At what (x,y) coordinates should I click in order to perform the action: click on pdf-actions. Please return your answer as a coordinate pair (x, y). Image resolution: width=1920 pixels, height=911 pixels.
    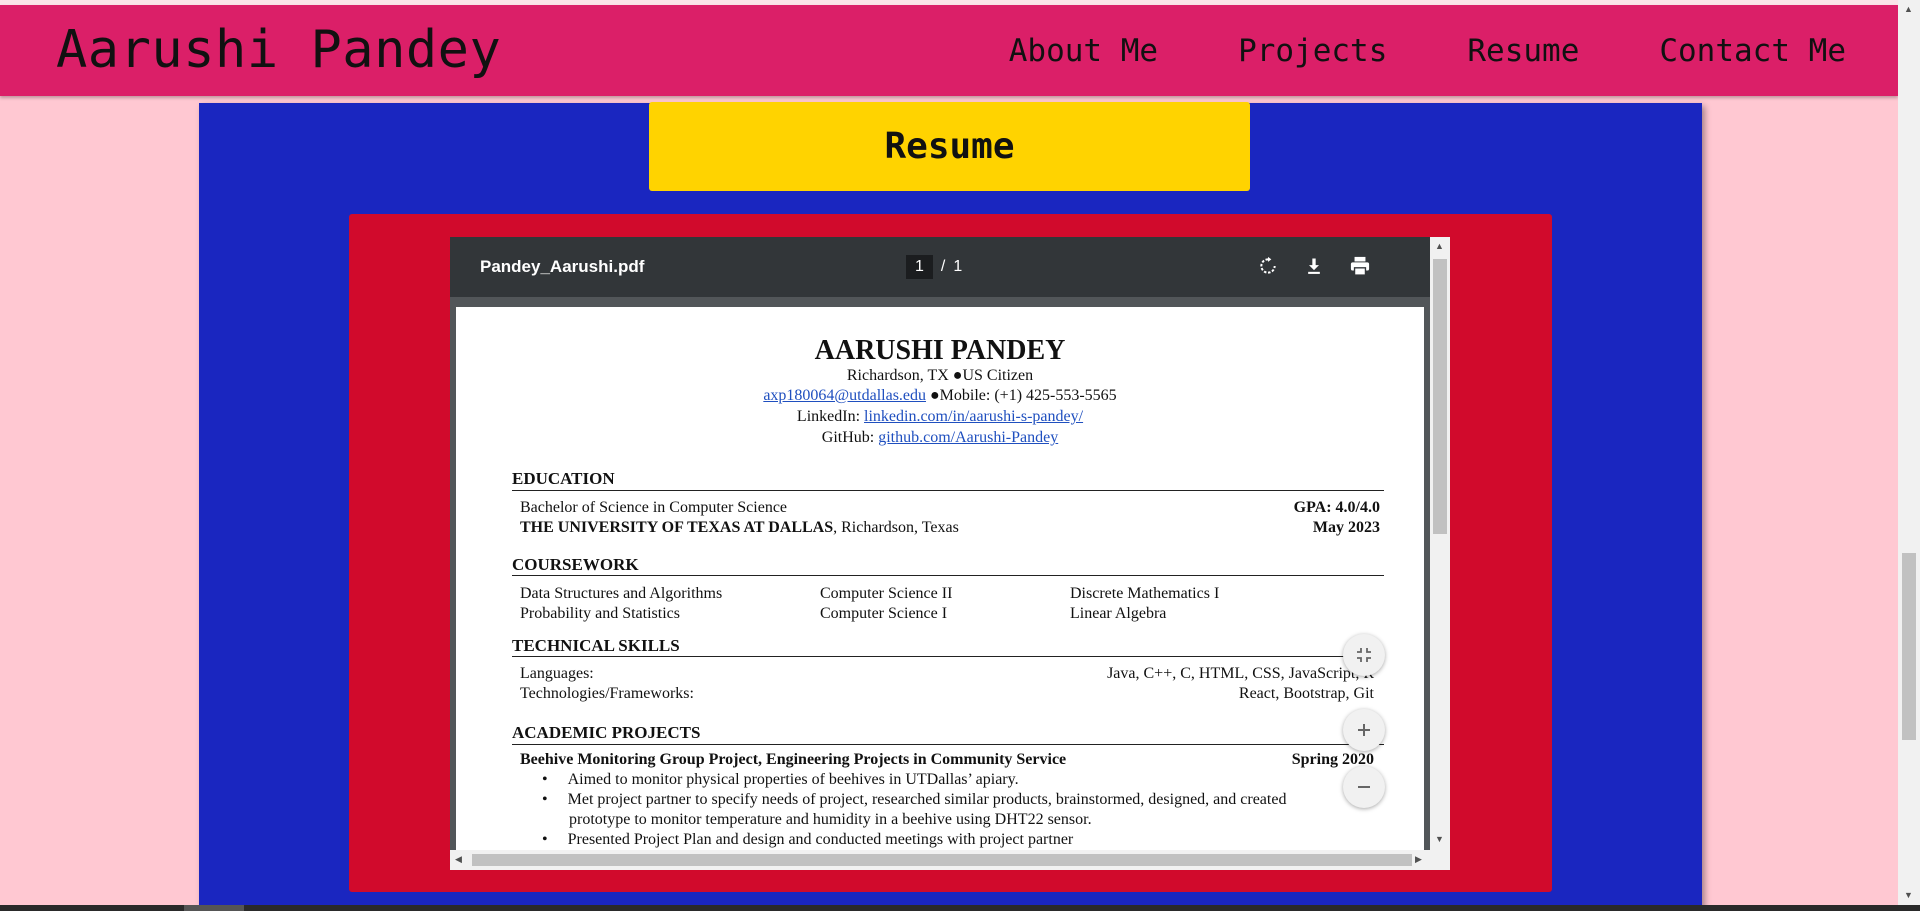
    Looking at the image, I should click on (1314, 266).